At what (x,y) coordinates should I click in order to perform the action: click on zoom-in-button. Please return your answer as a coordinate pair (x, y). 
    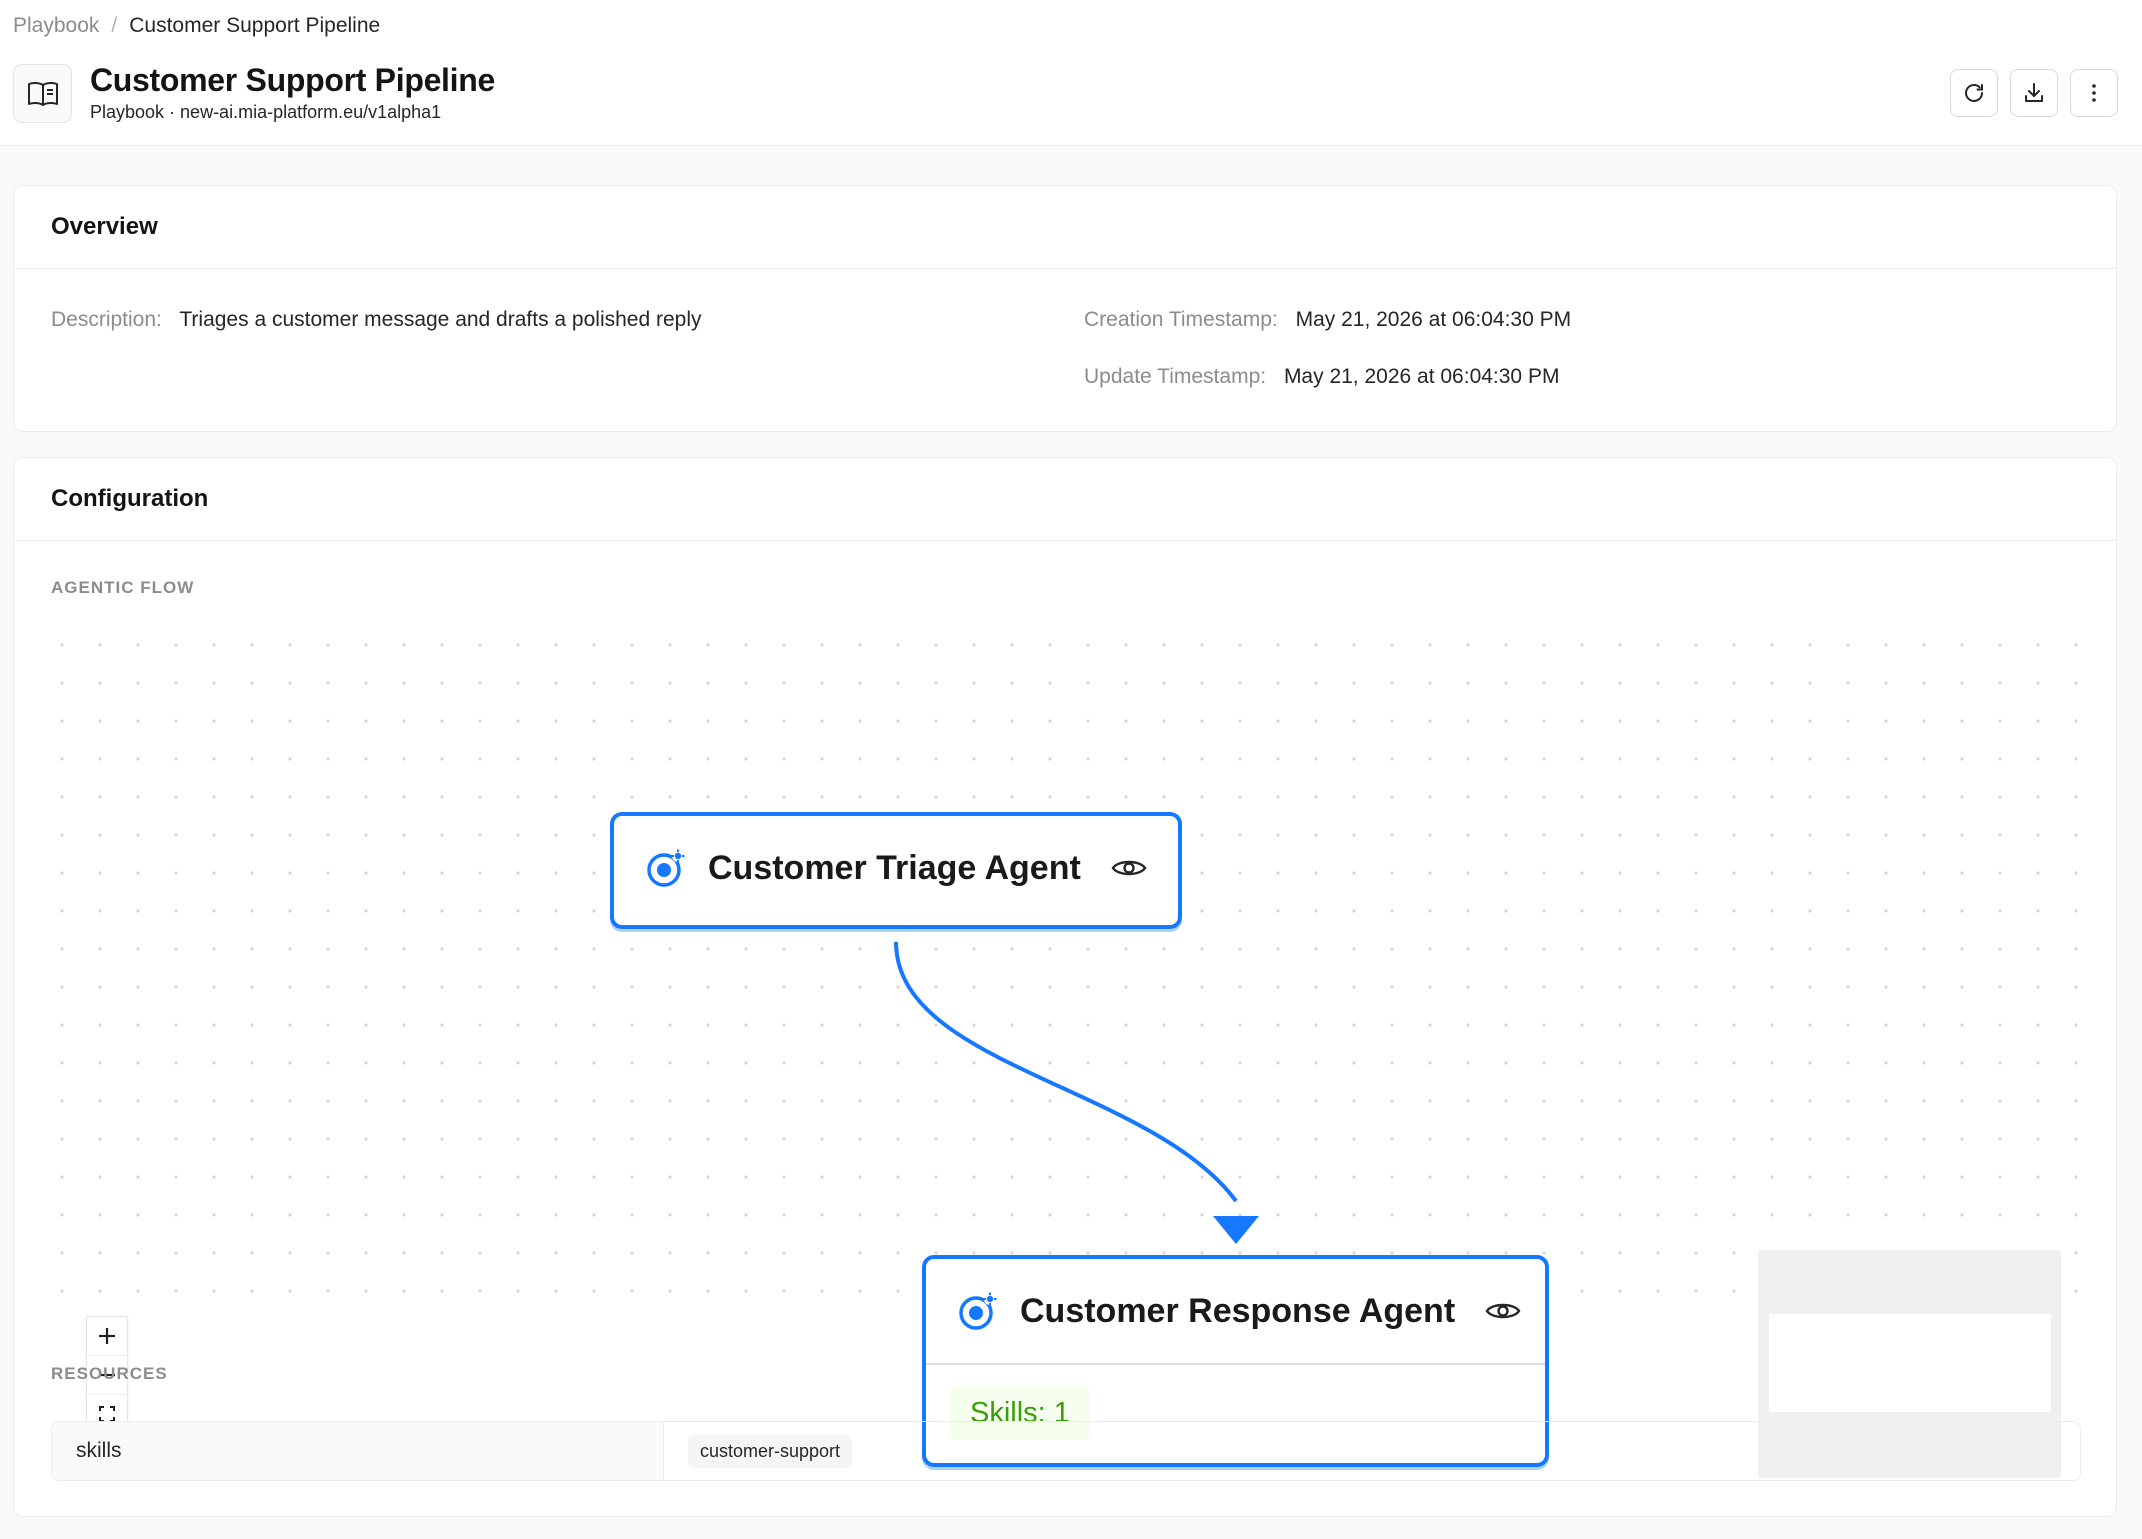
    Looking at the image, I should click on (107, 1336).